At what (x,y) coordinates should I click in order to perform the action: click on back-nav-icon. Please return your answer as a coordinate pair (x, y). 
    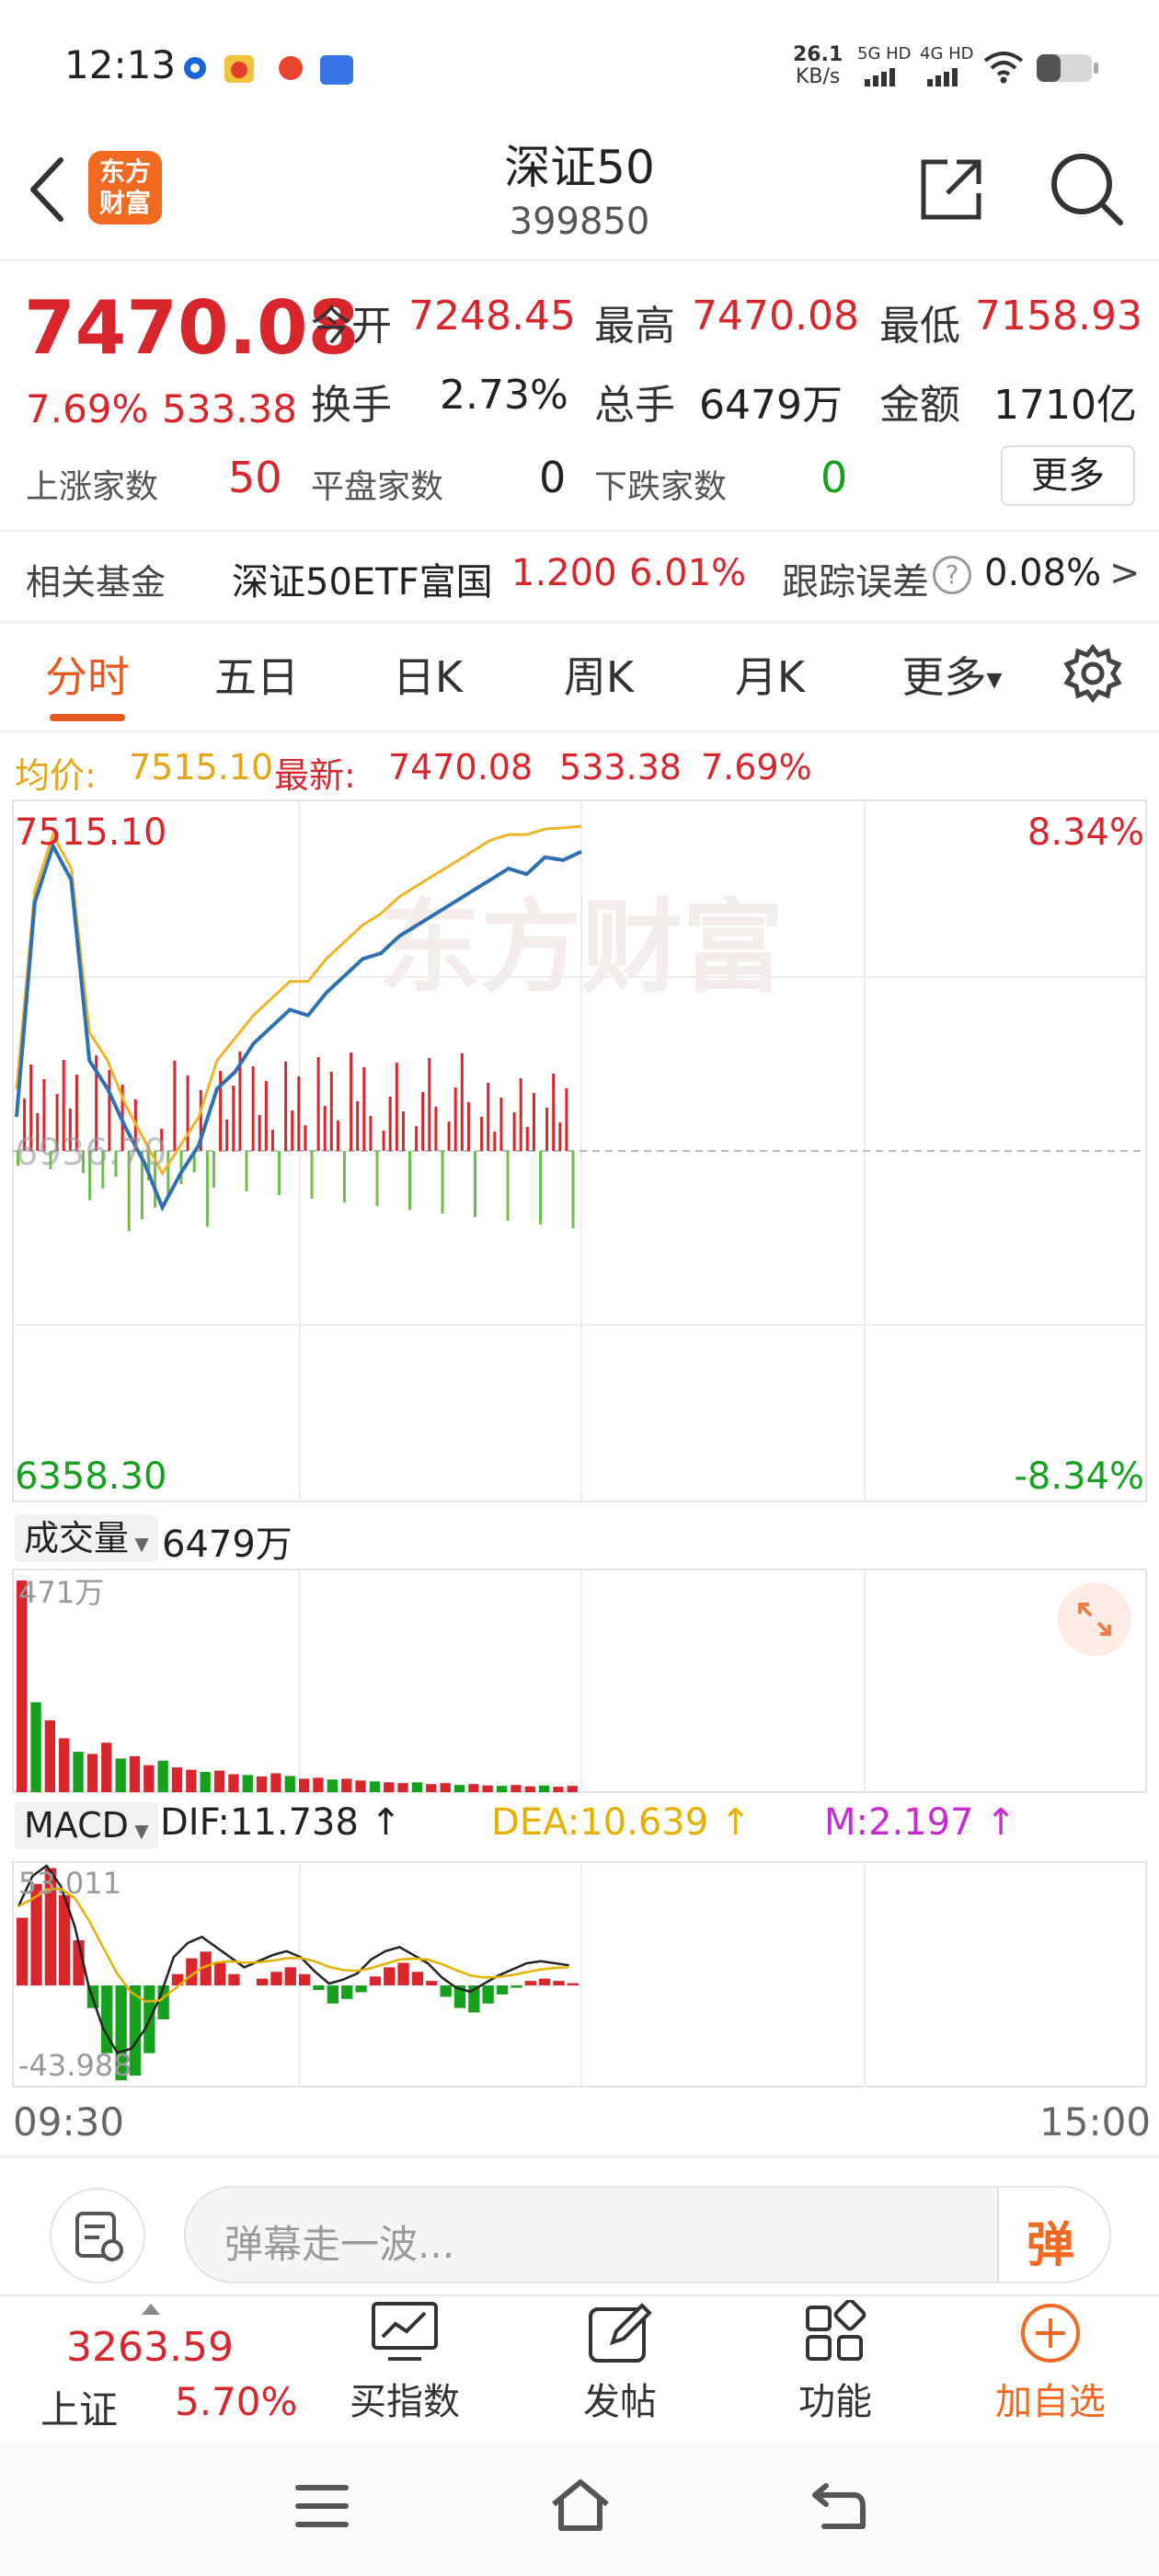
    Looking at the image, I should click on (838, 2507).